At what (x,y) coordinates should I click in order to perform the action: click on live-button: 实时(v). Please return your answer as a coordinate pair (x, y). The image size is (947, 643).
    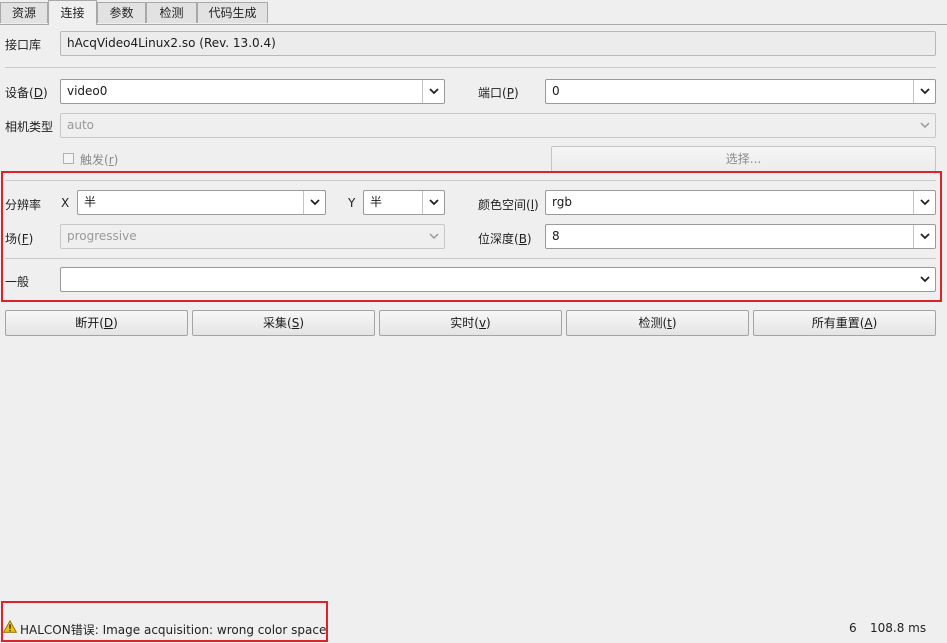
    Looking at the image, I should click on (470, 323).